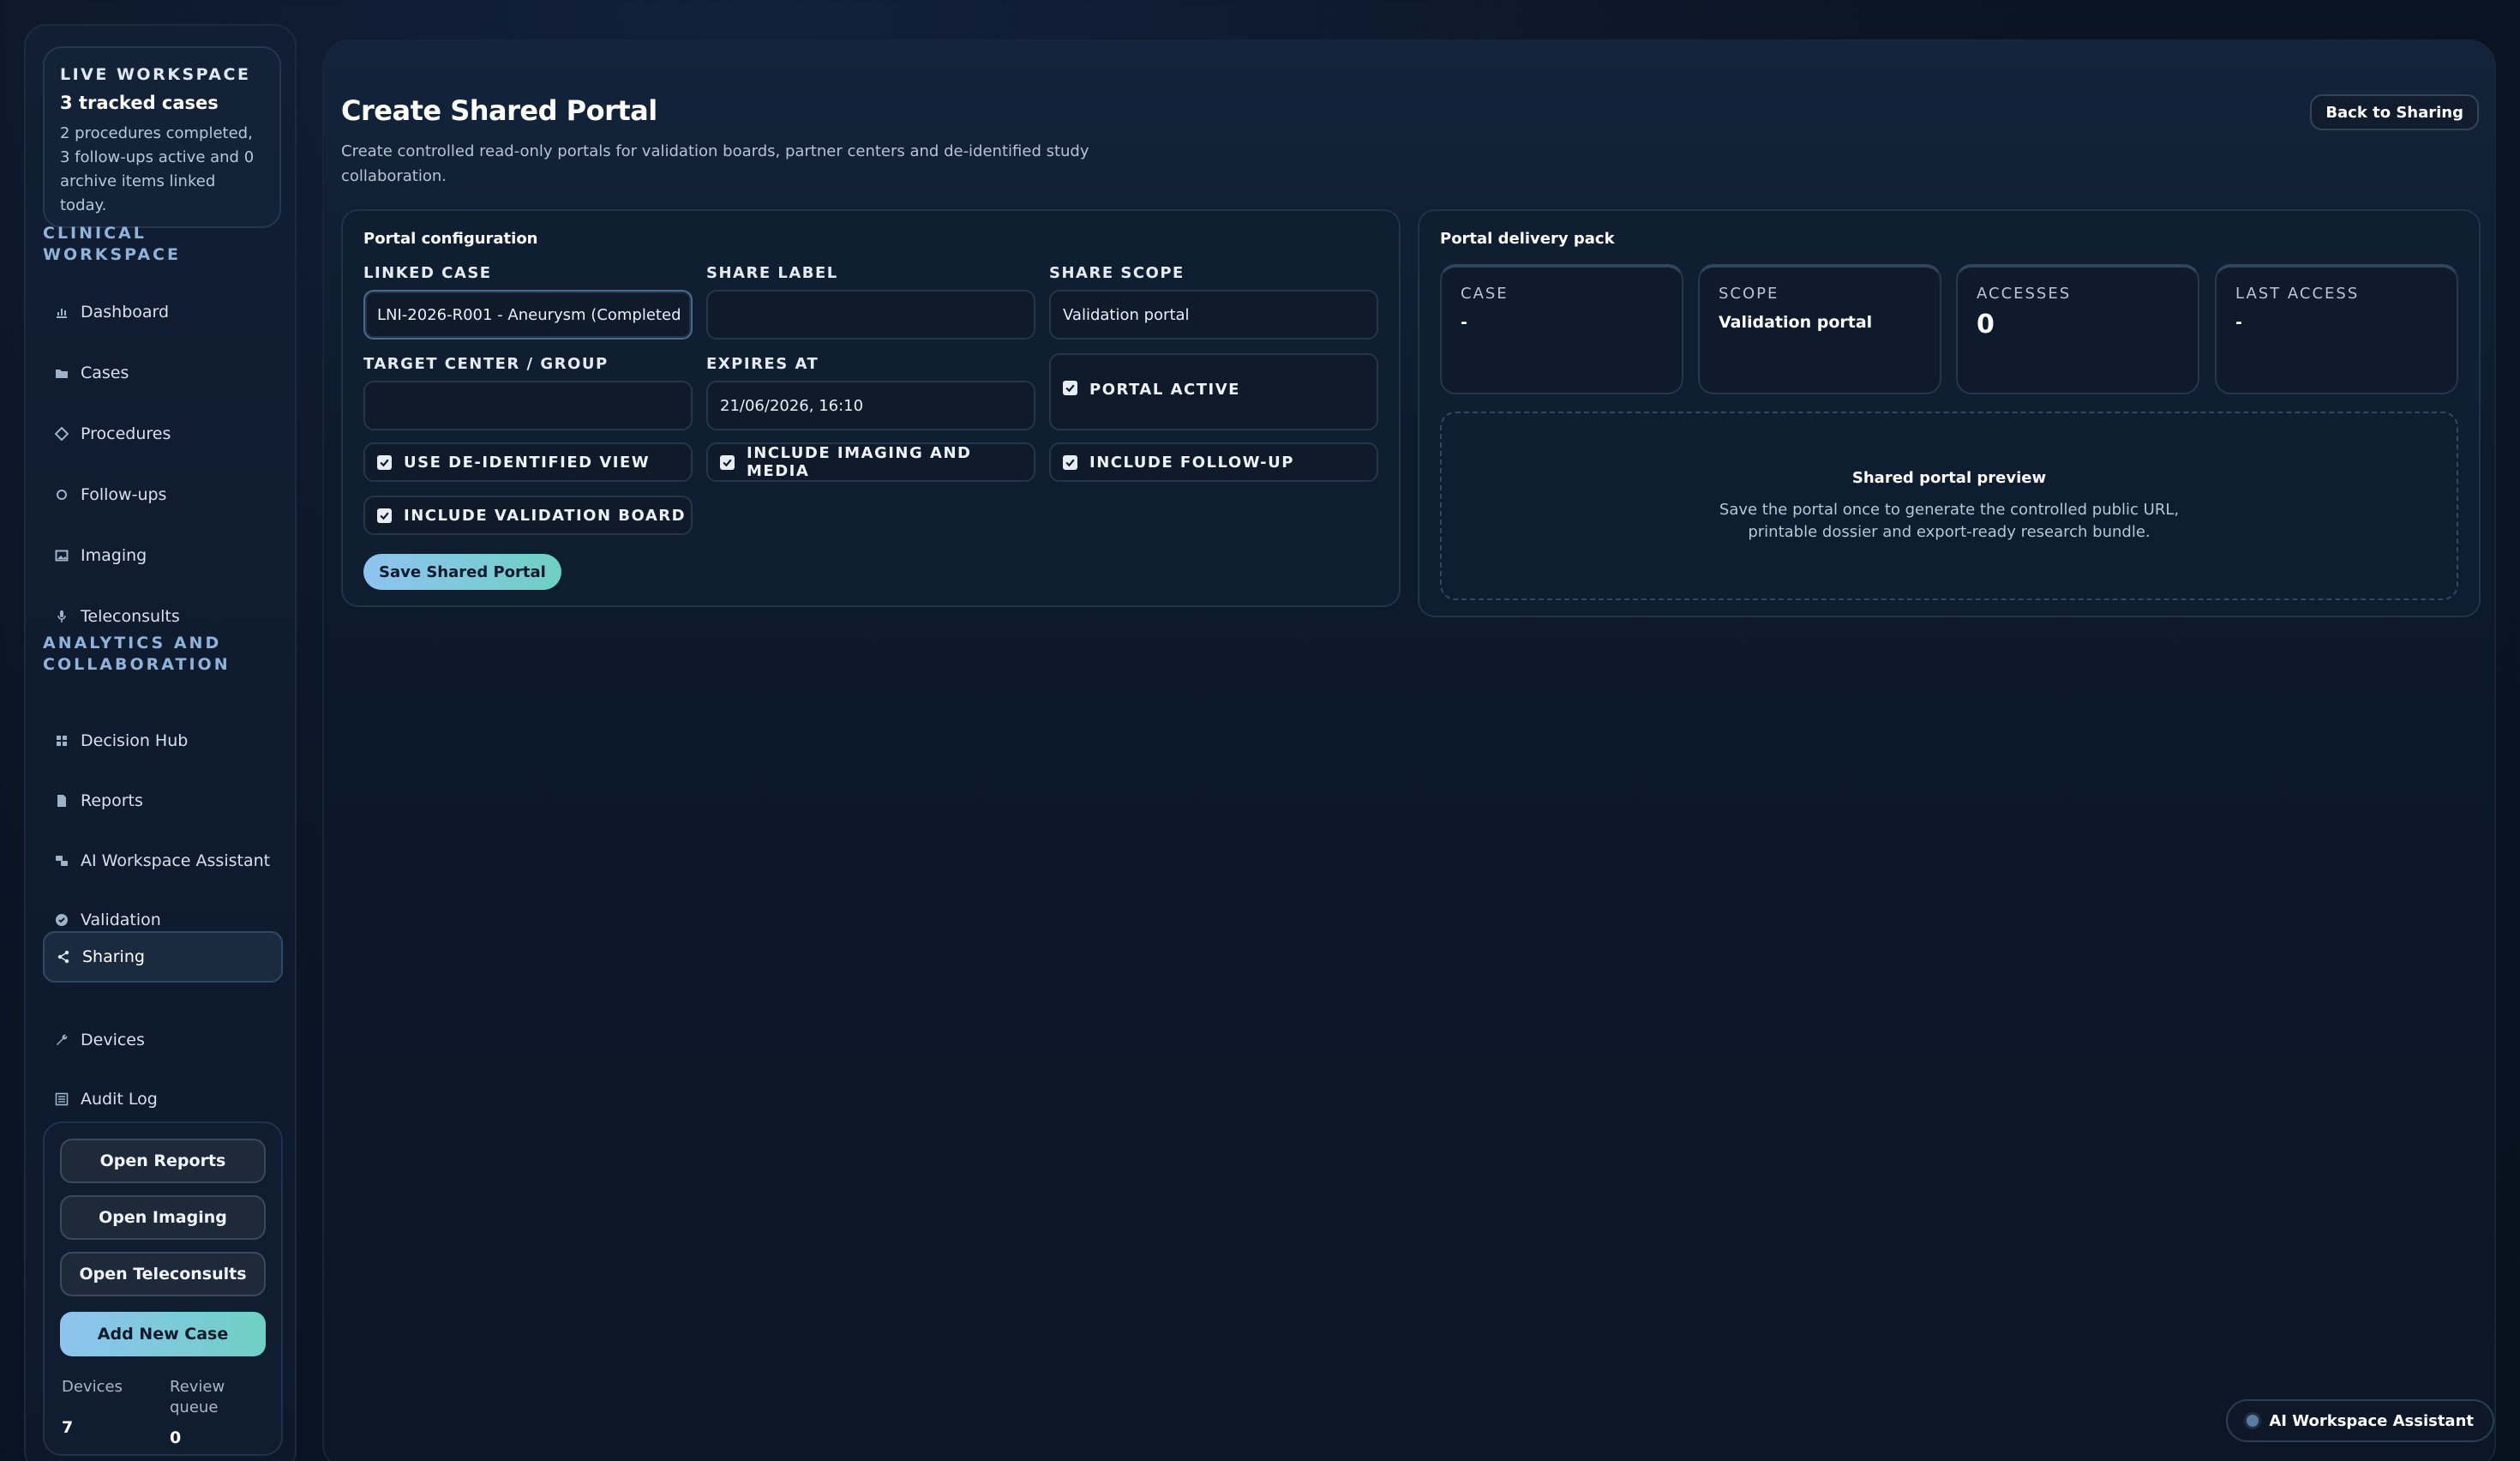 This screenshot has height=1461, width=2520. Describe the element at coordinates (486, 364) in the screenshot. I see `target-center-label: TARGET CENTER / GROUP` at that location.